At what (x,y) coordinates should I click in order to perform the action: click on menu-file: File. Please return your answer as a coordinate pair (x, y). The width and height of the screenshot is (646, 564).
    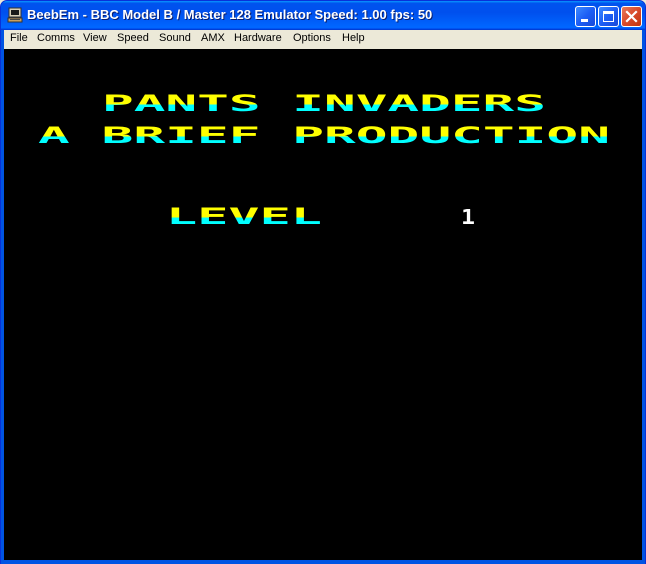
    Looking at the image, I should click on (19, 38).